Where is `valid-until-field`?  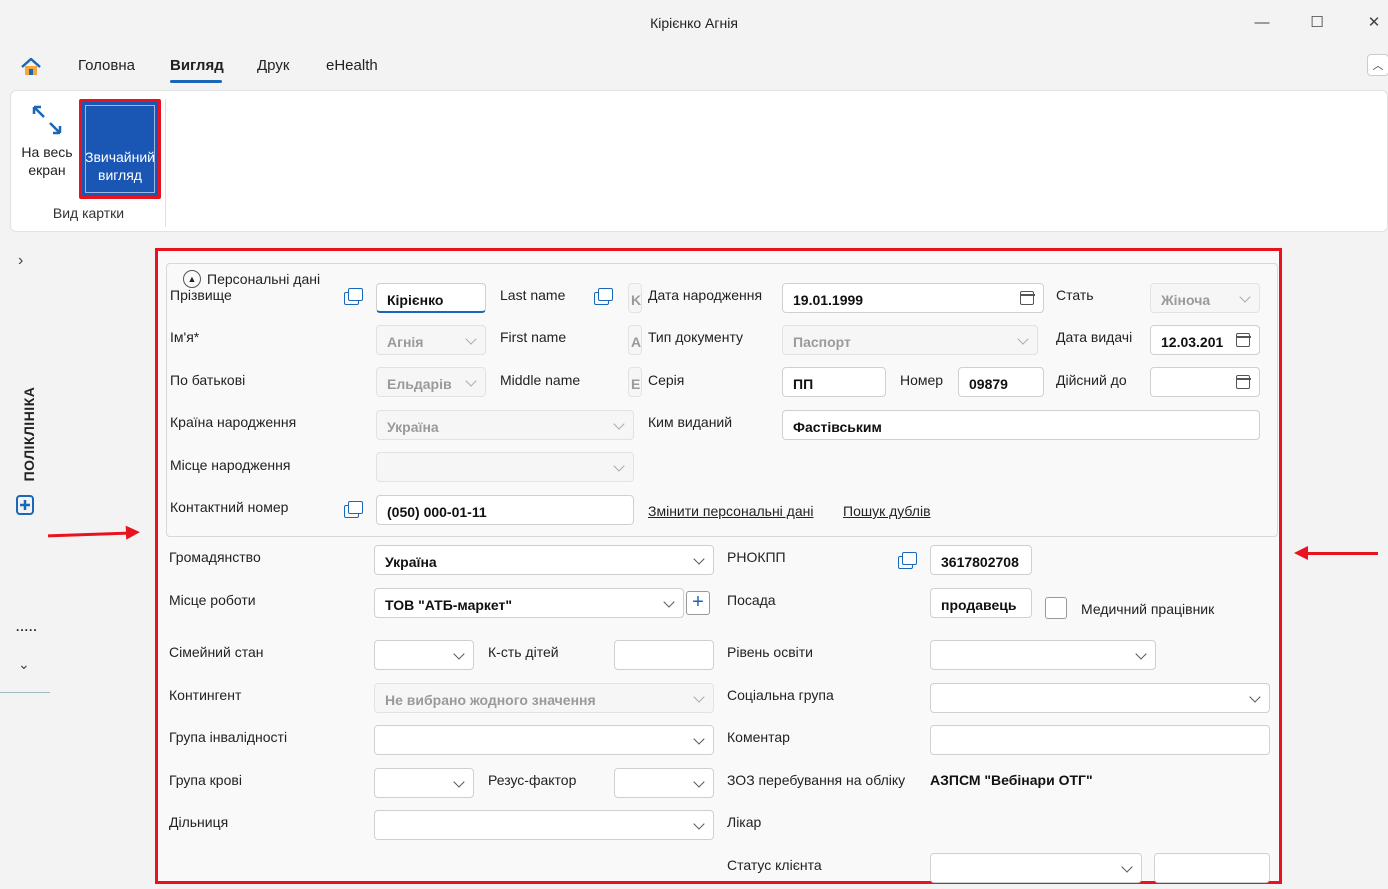
valid-until-field is located at coordinates (1205, 382).